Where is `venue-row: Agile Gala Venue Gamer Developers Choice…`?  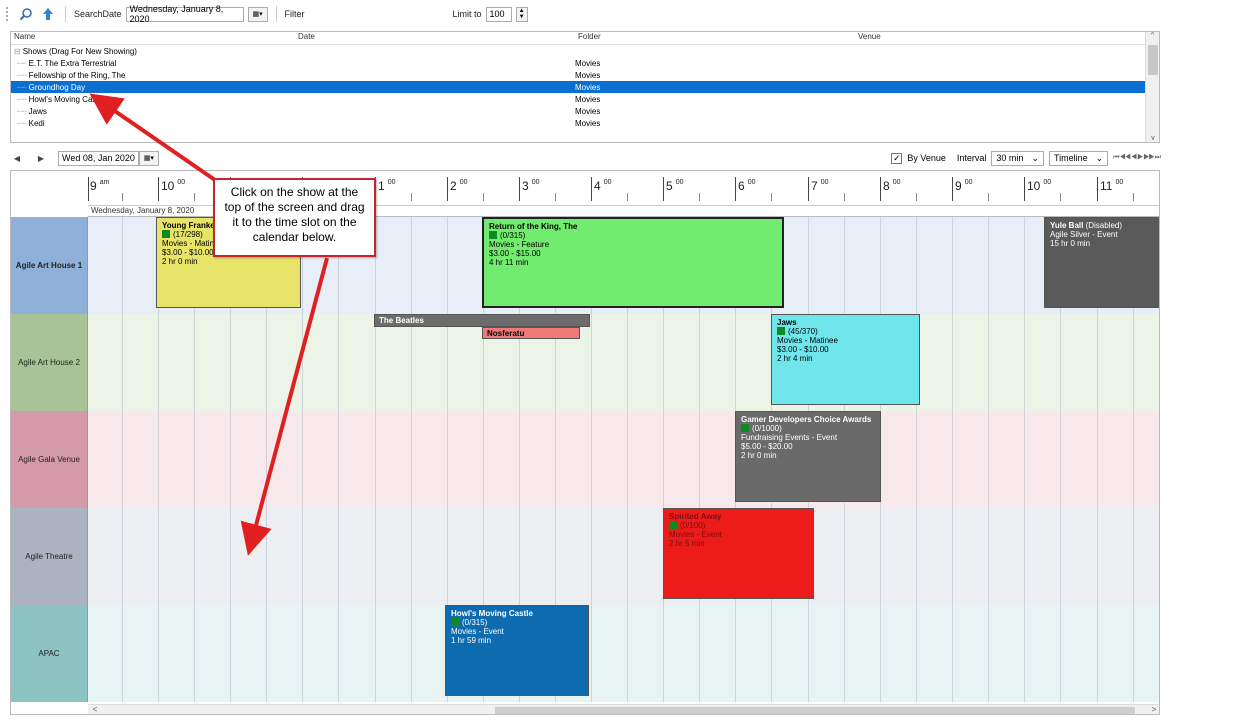 venue-row: Agile Gala Venue Gamer Developers Choice… is located at coordinates (585, 459).